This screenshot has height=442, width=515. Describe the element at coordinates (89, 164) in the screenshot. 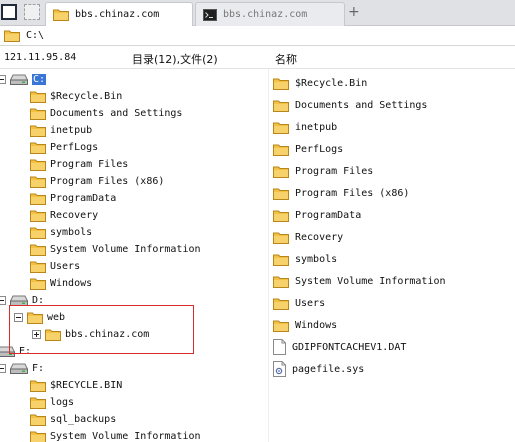

I see `tree-item-label: Program Files` at that location.